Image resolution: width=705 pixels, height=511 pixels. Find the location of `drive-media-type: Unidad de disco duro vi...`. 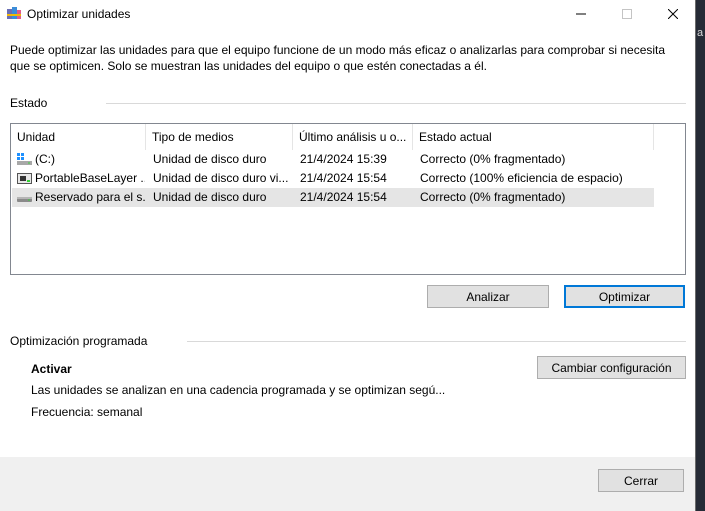

drive-media-type: Unidad de disco duro vi... is located at coordinates (221, 178).